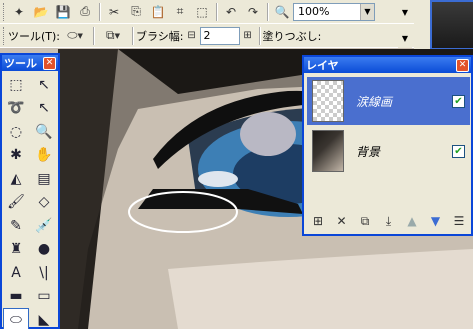 The width and height of the screenshot is (473, 329). I want to click on paint-bucket-tool-icon: ◭, so click(16, 179).